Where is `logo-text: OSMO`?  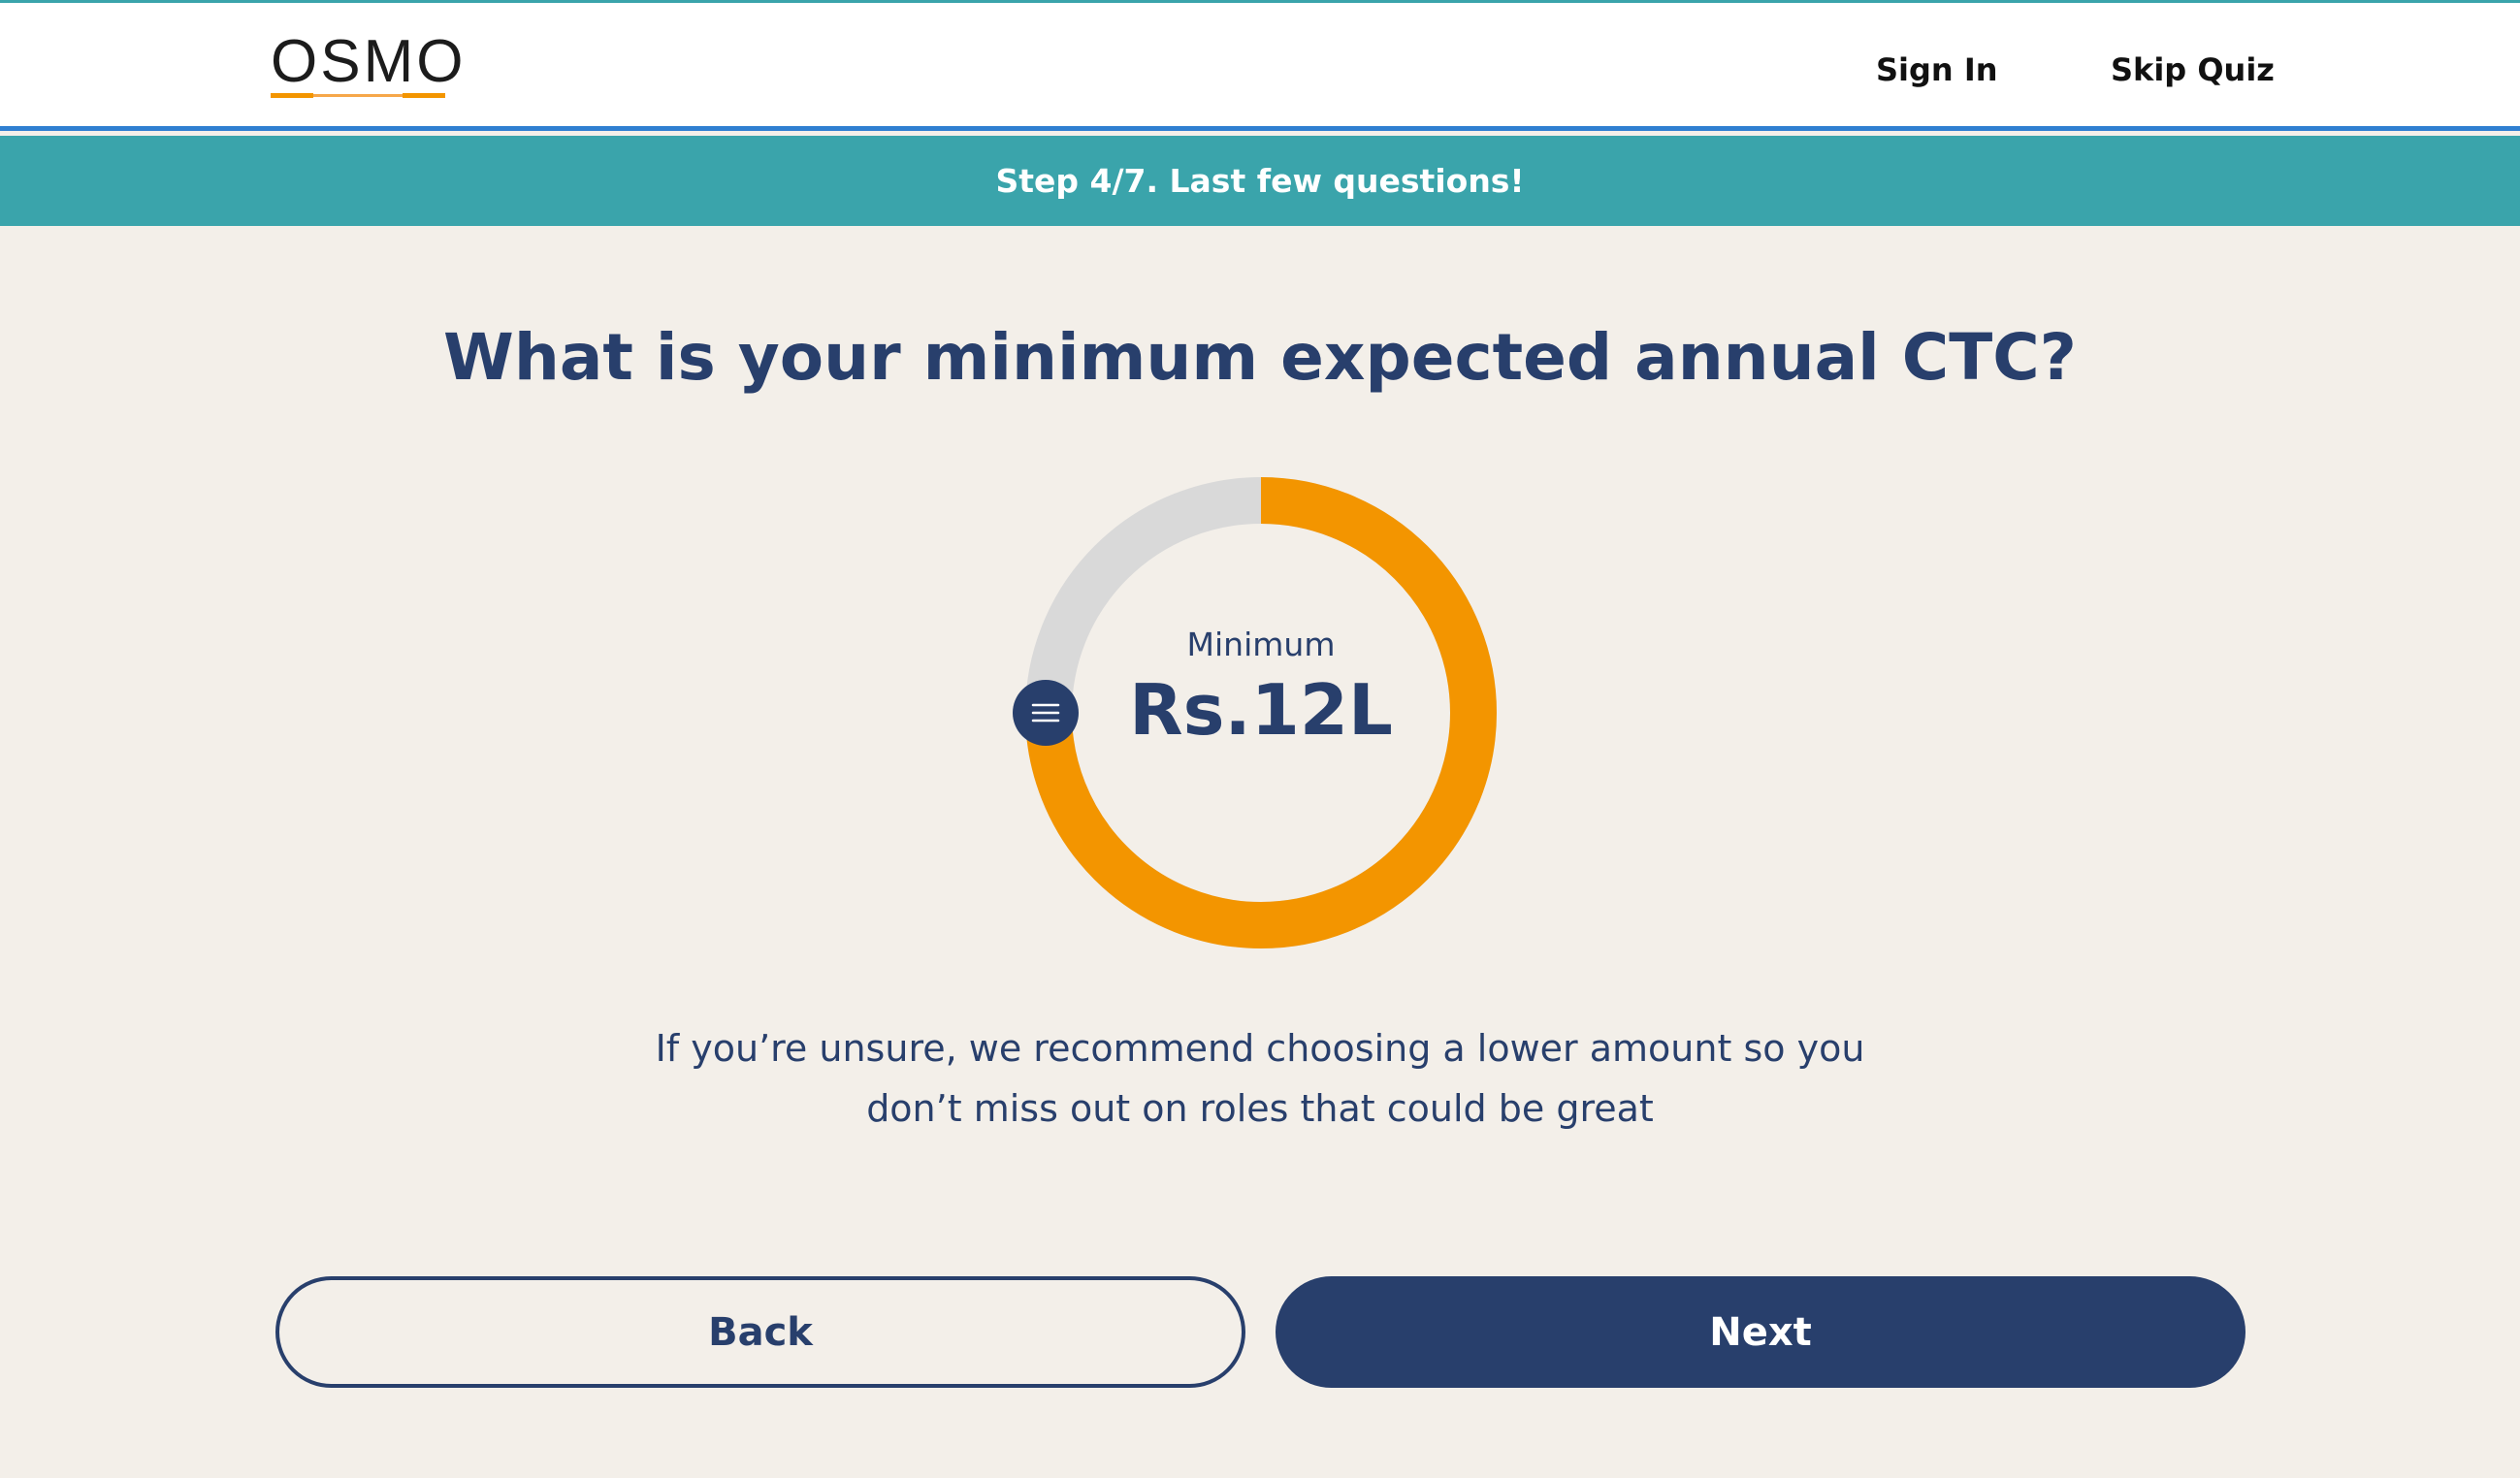 logo-text: OSMO is located at coordinates (369, 61).